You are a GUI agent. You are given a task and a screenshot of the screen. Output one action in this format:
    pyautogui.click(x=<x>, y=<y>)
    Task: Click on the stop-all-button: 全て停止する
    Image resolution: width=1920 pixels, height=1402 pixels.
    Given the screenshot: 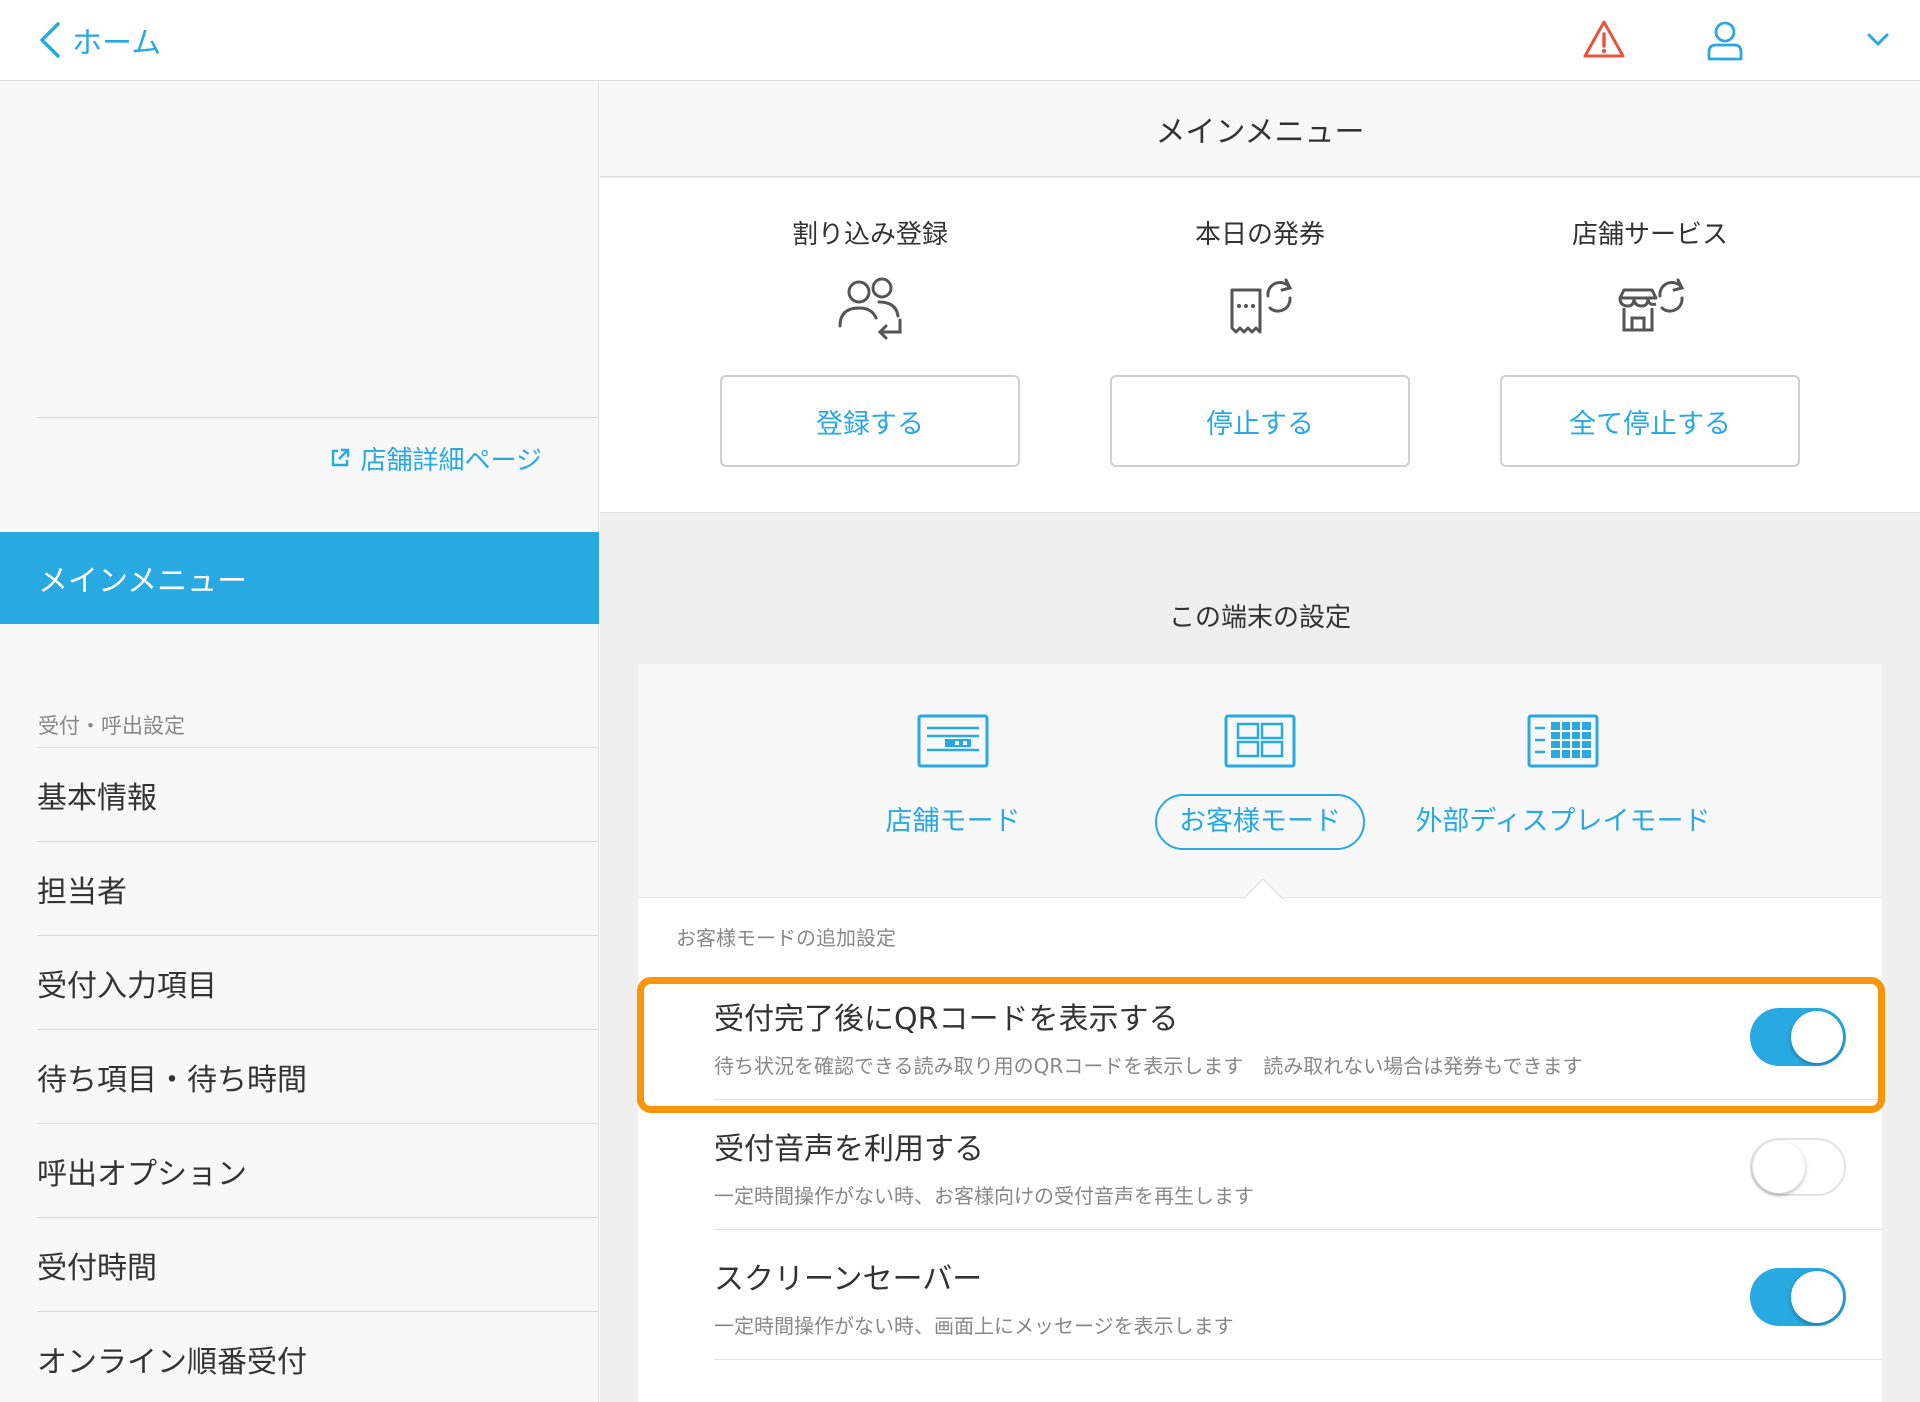 What is the action you would take?
    pyautogui.click(x=1650, y=421)
    